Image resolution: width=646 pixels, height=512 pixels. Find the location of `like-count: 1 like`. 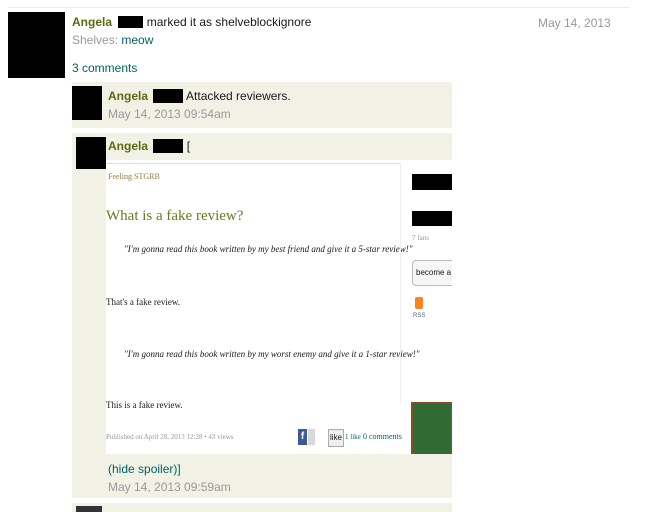

like-count: 1 like is located at coordinates (353, 437).